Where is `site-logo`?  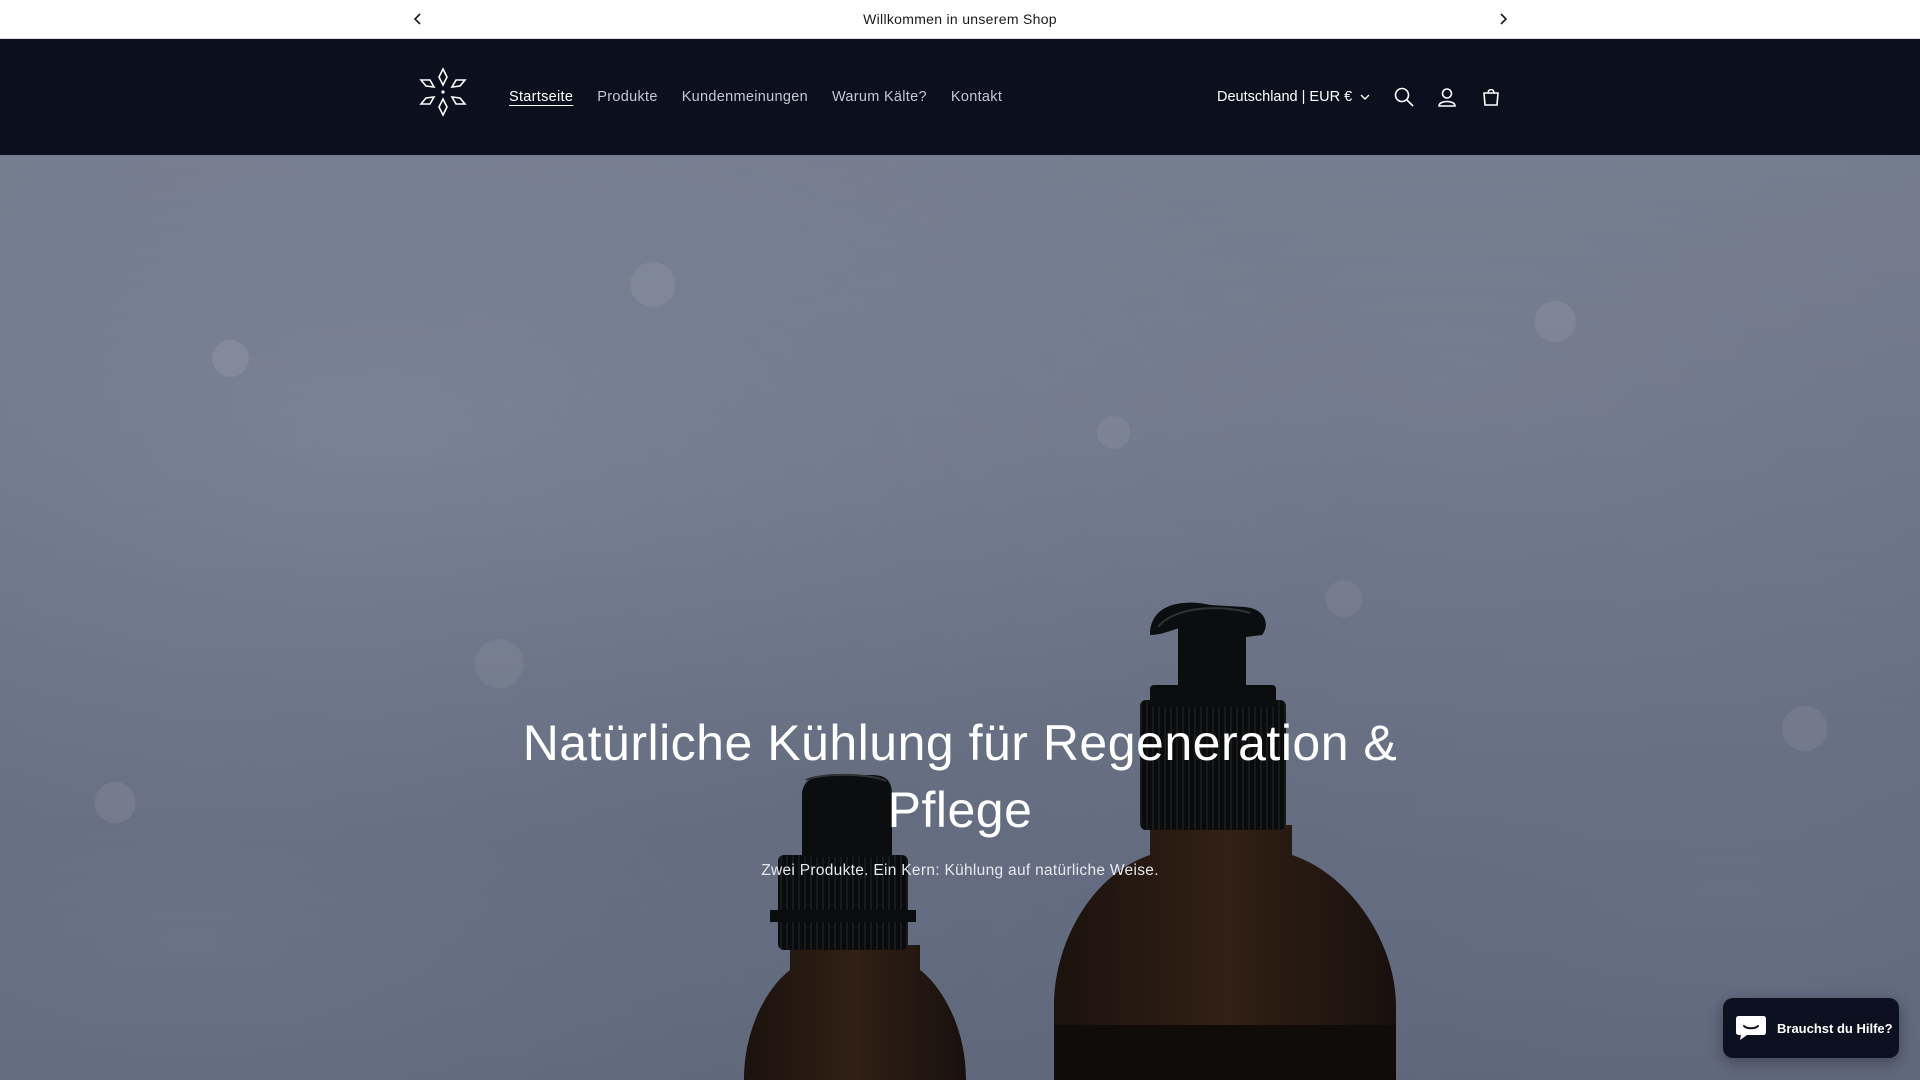 site-logo is located at coordinates (443, 92).